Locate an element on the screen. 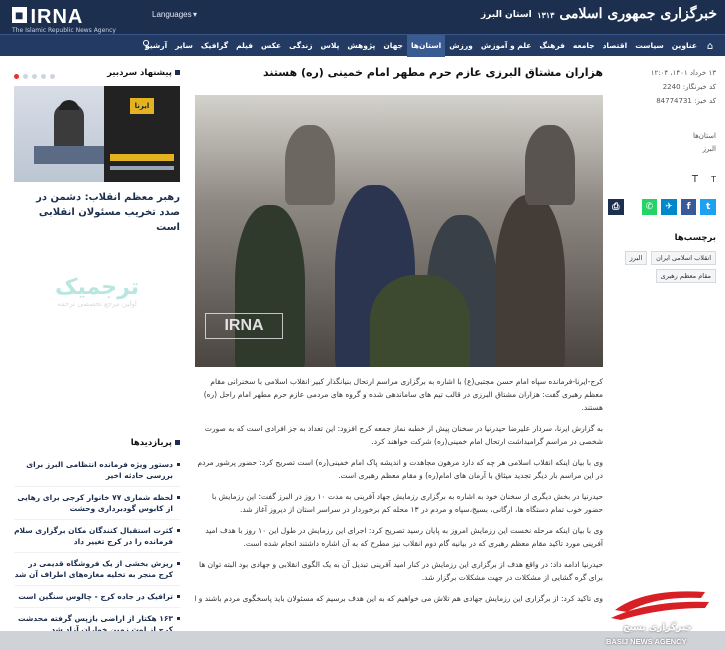 The height and width of the screenshot is (650, 725). nav-item: فرهنگ is located at coordinates (552, 46).